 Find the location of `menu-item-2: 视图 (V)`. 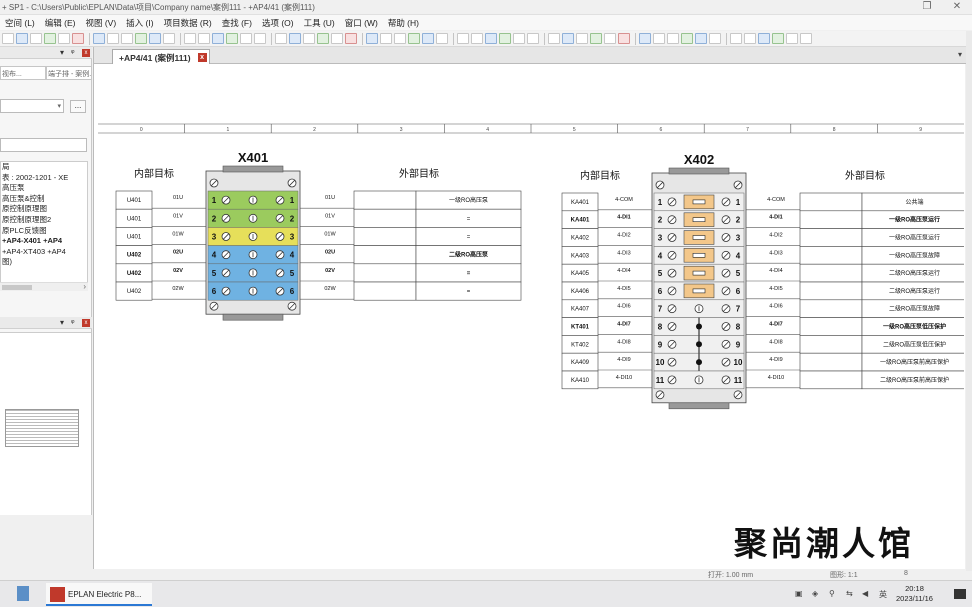

menu-item-2: 视图 (V) is located at coordinates (100, 23).